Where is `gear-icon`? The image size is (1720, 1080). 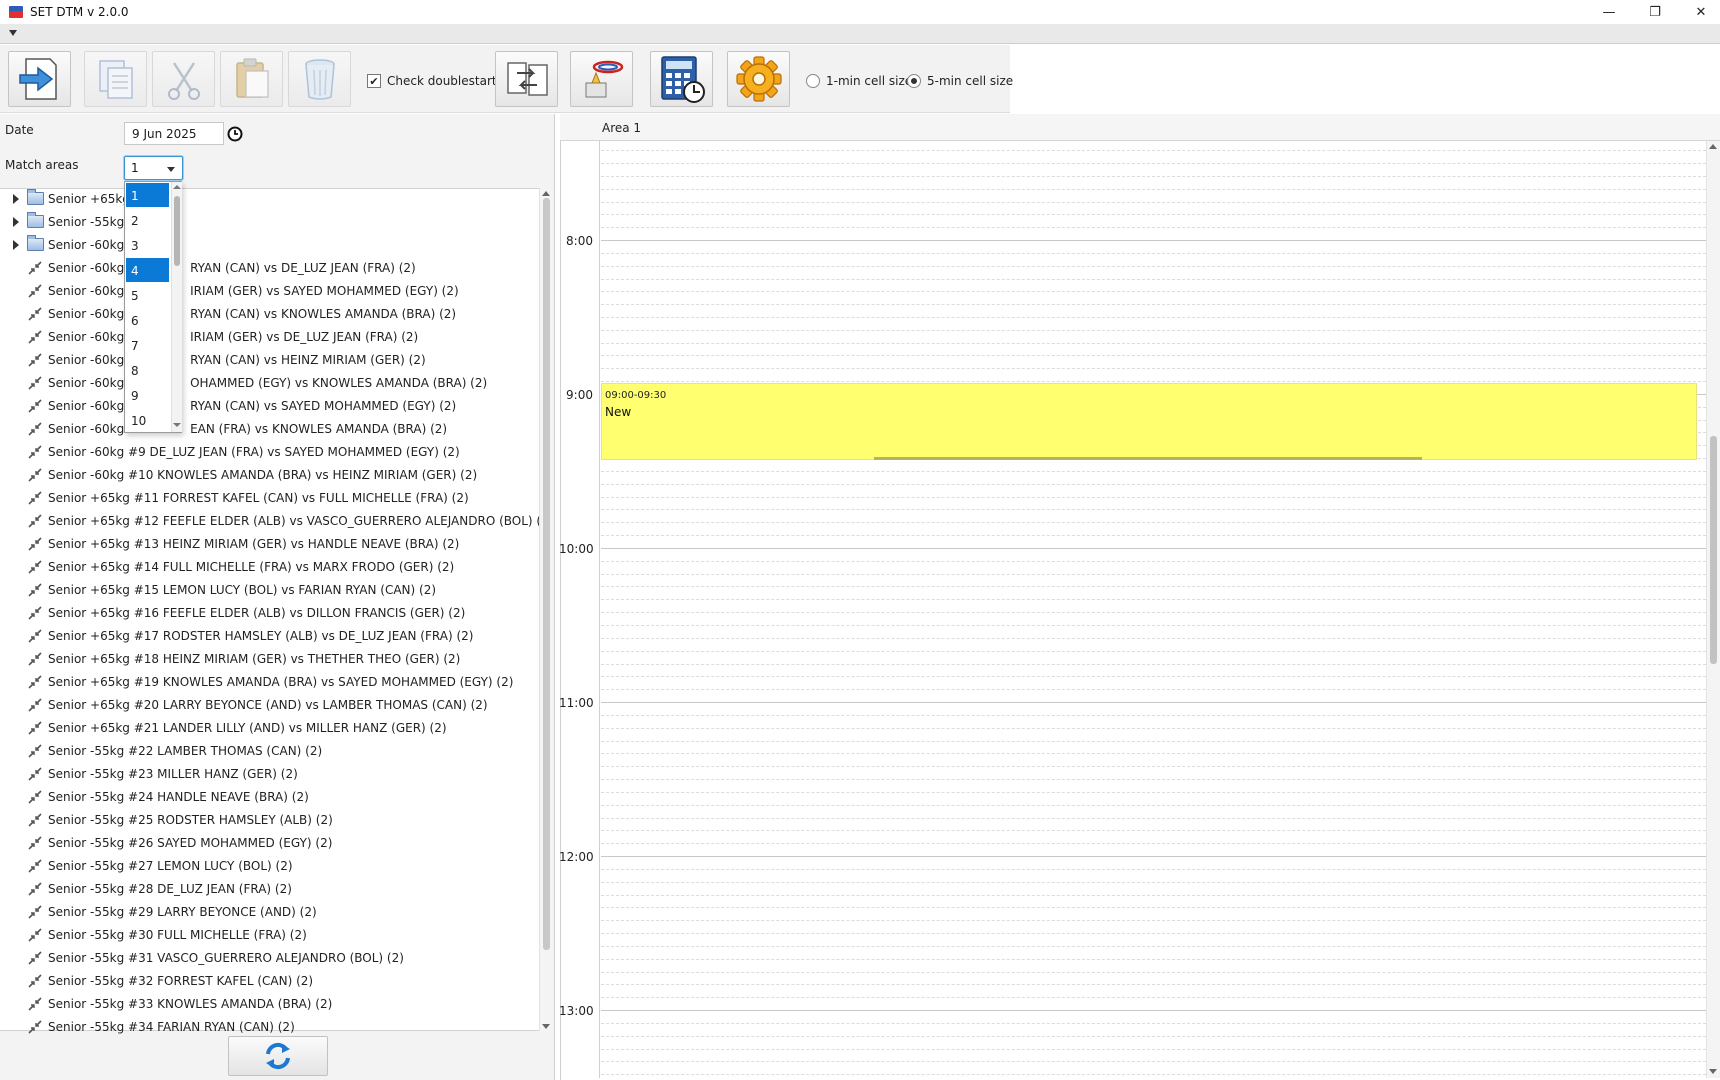
gear-icon is located at coordinates (758, 79).